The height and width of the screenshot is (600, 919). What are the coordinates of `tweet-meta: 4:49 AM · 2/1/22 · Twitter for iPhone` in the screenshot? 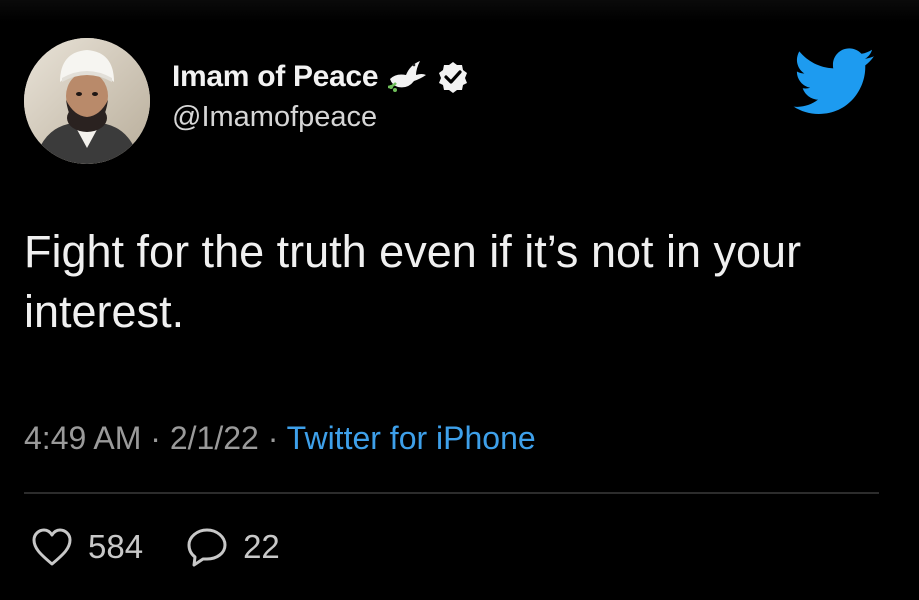 It's located at (280, 438).